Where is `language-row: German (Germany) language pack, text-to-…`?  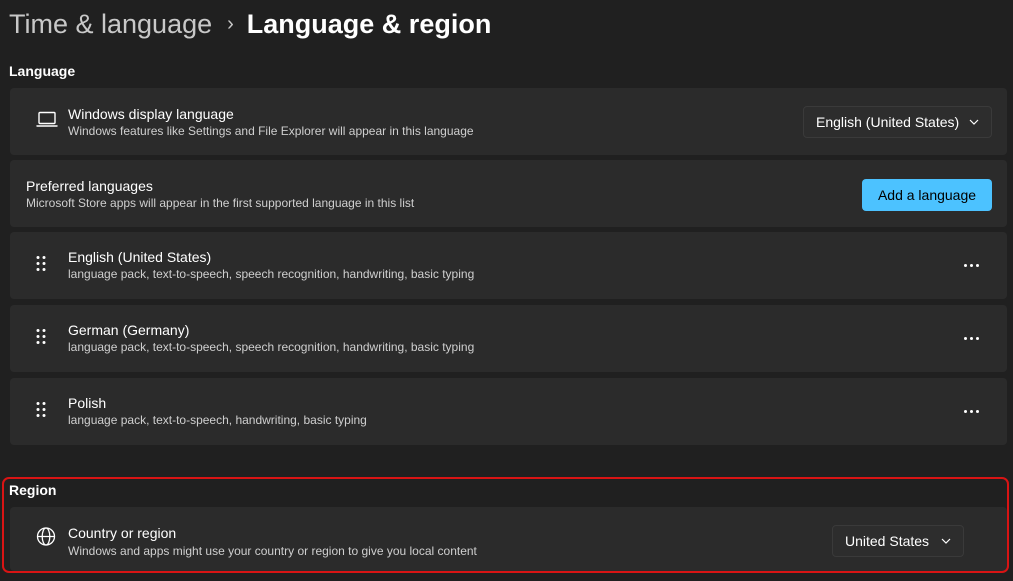
language-row: German (Germany) language pack, text-to-… is located at coordinates (508, 338).